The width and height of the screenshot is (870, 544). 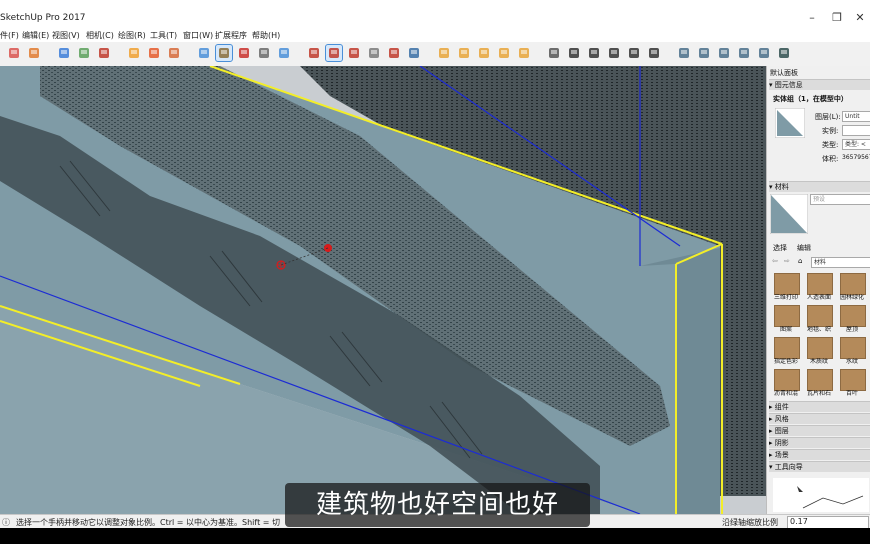 What do you see at coordinates (132, 36) in the screenshot?
I see `menu-draw: 绘图(R)` at bounding box center [132, 36].